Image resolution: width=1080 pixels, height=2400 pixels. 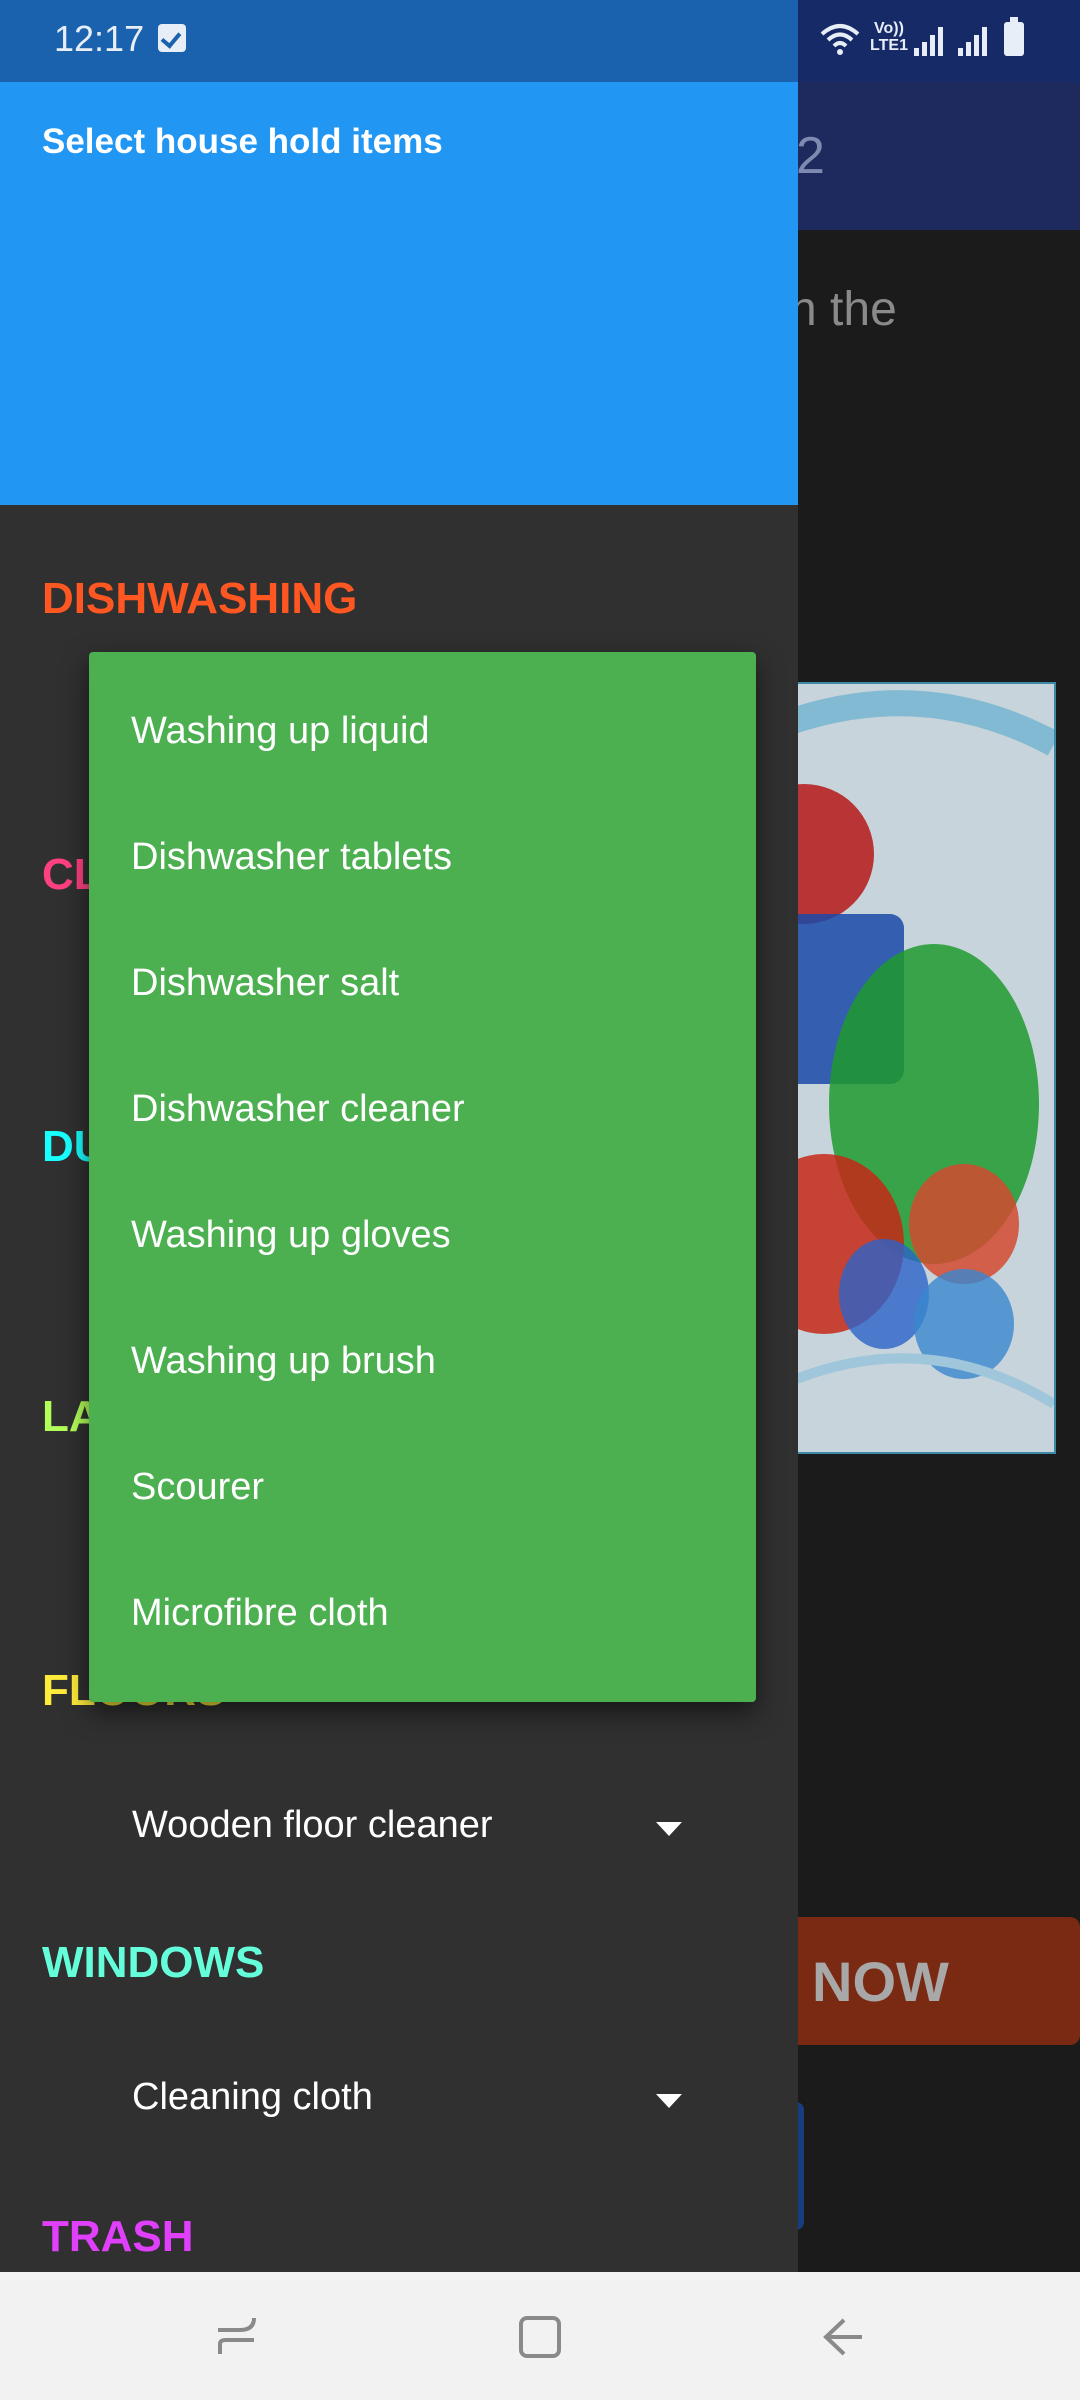 I want to click on section-trash: TRASH, so click(x=118, y=2236).